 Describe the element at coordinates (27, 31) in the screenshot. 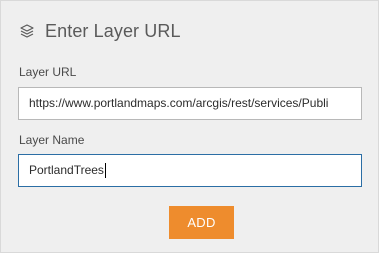

I see `layers-icon` at that location.